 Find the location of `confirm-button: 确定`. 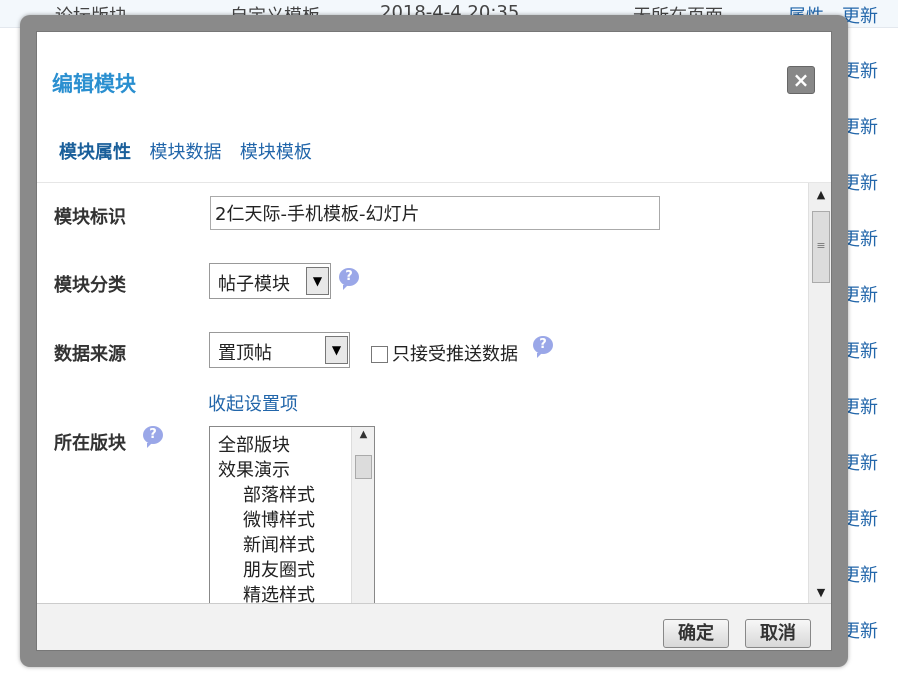

confirm-button: 确定 is located at coordinates (696, 633).